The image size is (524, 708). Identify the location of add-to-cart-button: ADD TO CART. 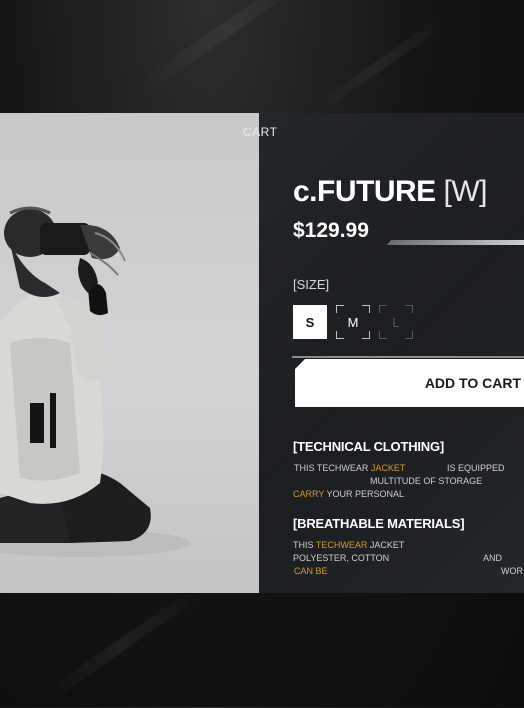
(409, 383).